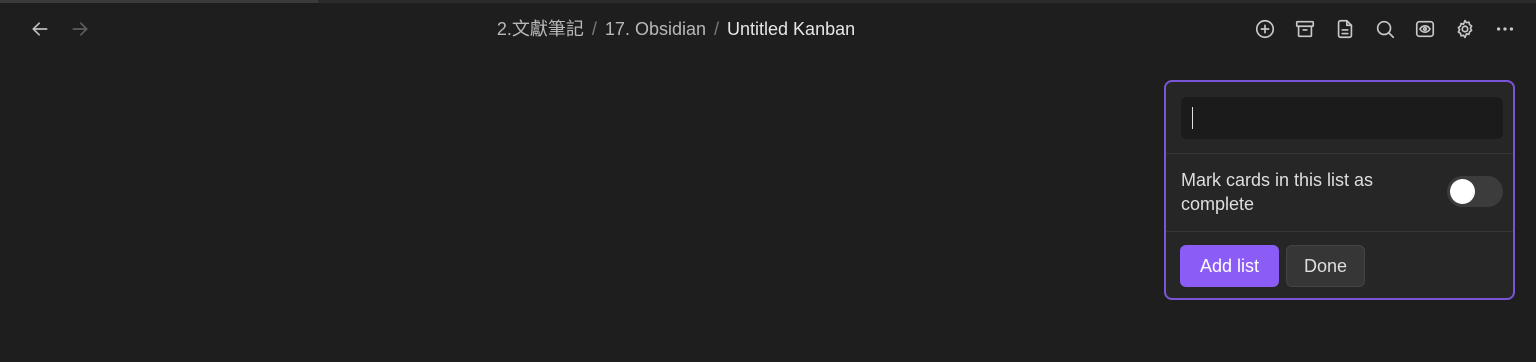 The image size is (1536, 362). What do you see at coordinates (655, 29) in the screenshot?
I see `breadcrumb-folder-obsidian: 17. Obsidian` at bounding box center [655, 29].